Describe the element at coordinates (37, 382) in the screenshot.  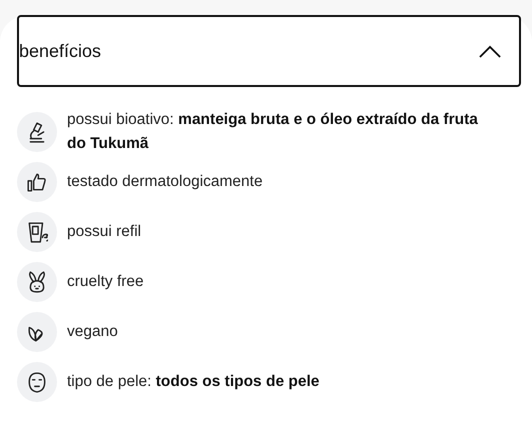
I see `face-icon` at that location.